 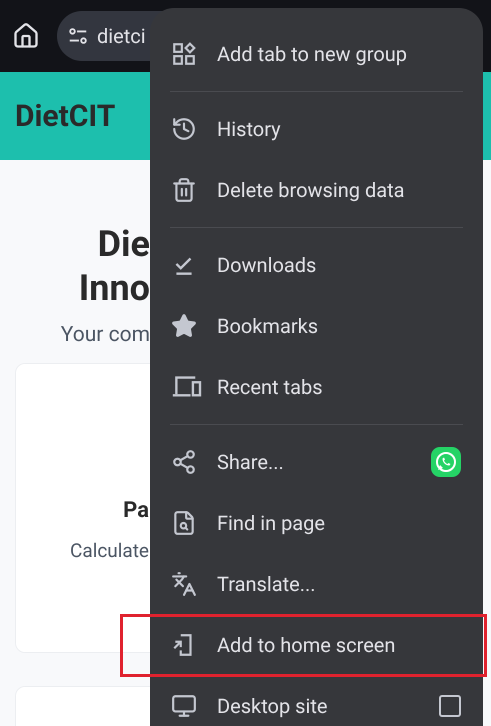 I want to click on trash-icon, so click(x=184, y=189).